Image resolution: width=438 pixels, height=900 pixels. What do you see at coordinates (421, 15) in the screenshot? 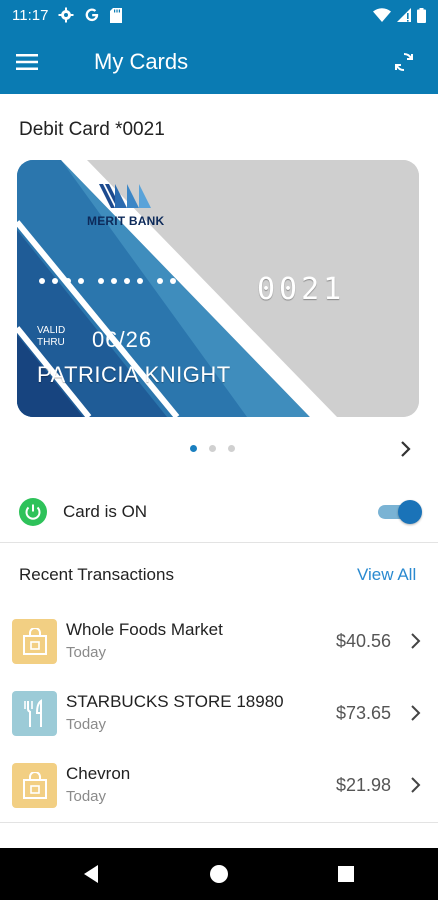
I see `battery-icon` at bounding box center [421, 15].